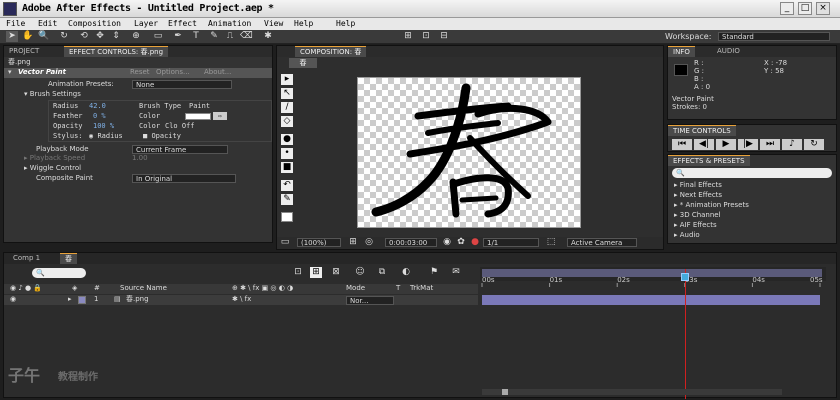 This screenshot has height=400, width=840. Describe the element at coordinates (695, 225) in the screenshot. I see `preset-item: ▸ AIF Effects` at that location.